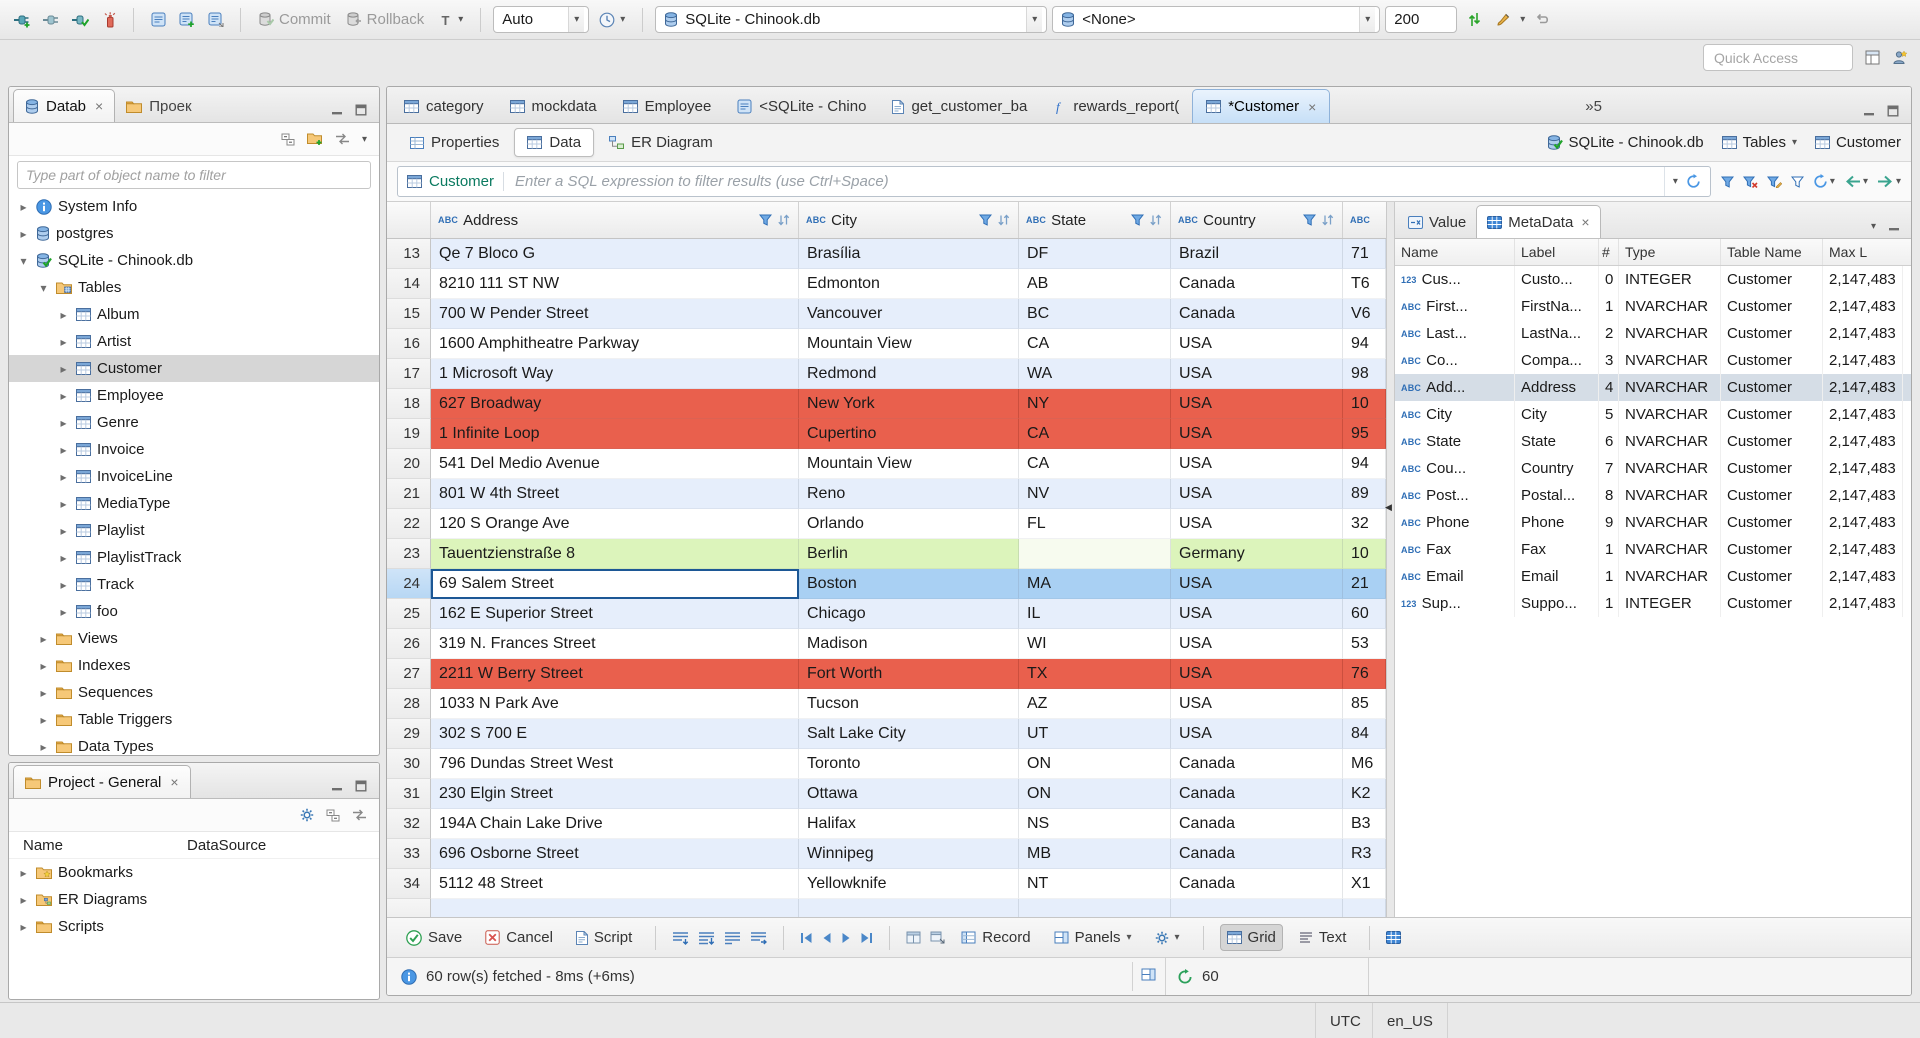 The image size is (1920, 1038). What do you see at coordinates (615, 220) in the screenshot?
I see `column-header-address: ABC Address` at bounding box center [615, 220].